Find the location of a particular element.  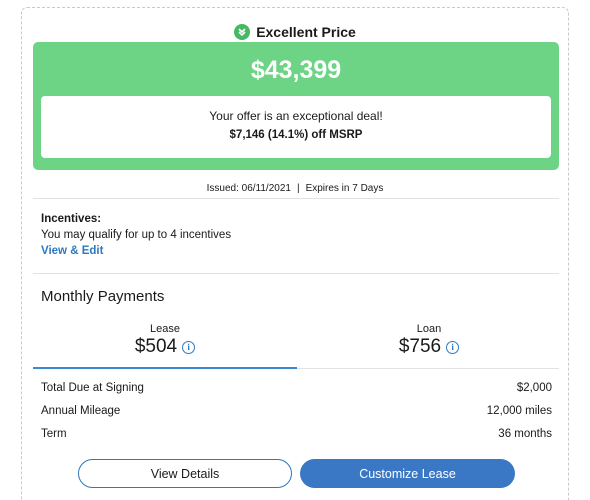

tab-baseline is located at coordinates (428, 368).